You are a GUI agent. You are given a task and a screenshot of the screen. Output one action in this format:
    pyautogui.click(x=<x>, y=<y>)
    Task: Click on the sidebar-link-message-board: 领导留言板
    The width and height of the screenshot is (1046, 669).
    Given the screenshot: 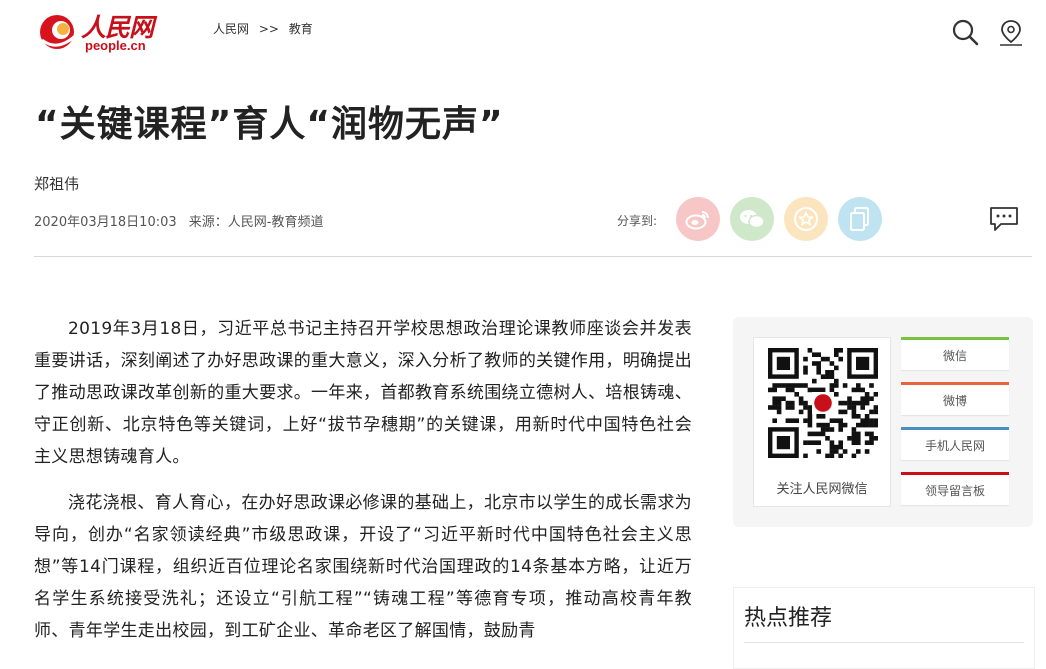 What is the action you would take?
    pyautogui.click(x=955, y=488)
    